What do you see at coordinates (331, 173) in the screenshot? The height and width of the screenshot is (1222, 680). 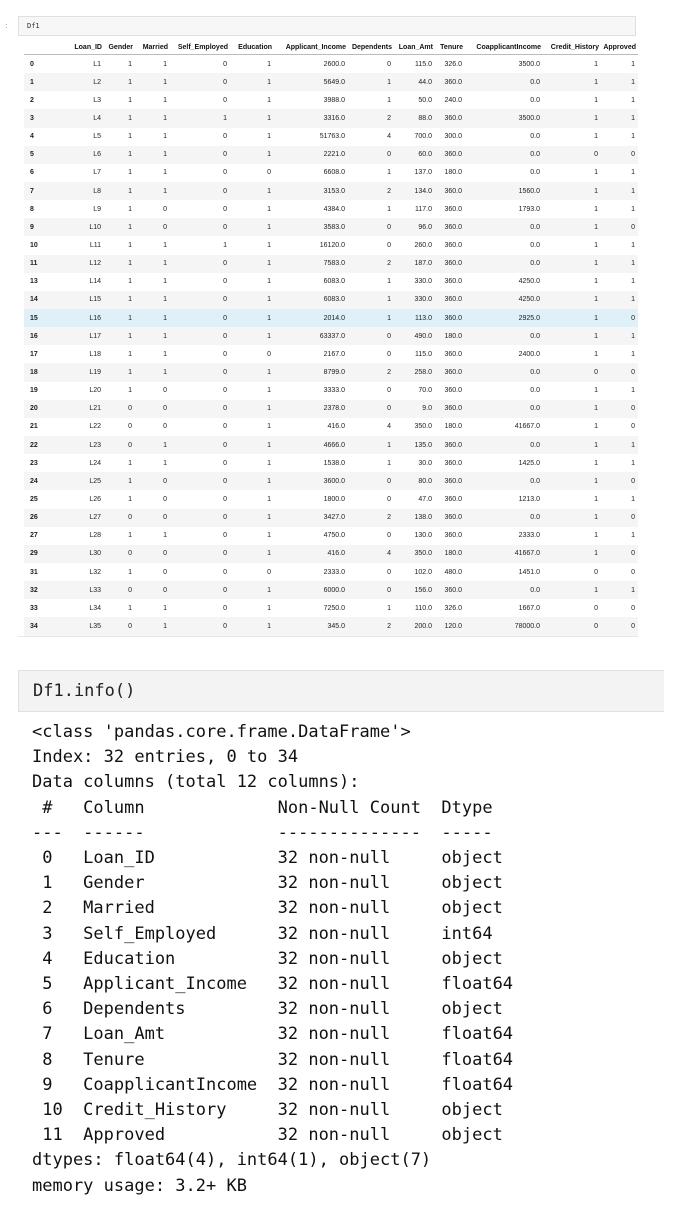 I see `table-row: 6 L7 1 1 0 0 6608.0 1 137.0 180.0 0.0 1 1` at bounding box center [331, 173].